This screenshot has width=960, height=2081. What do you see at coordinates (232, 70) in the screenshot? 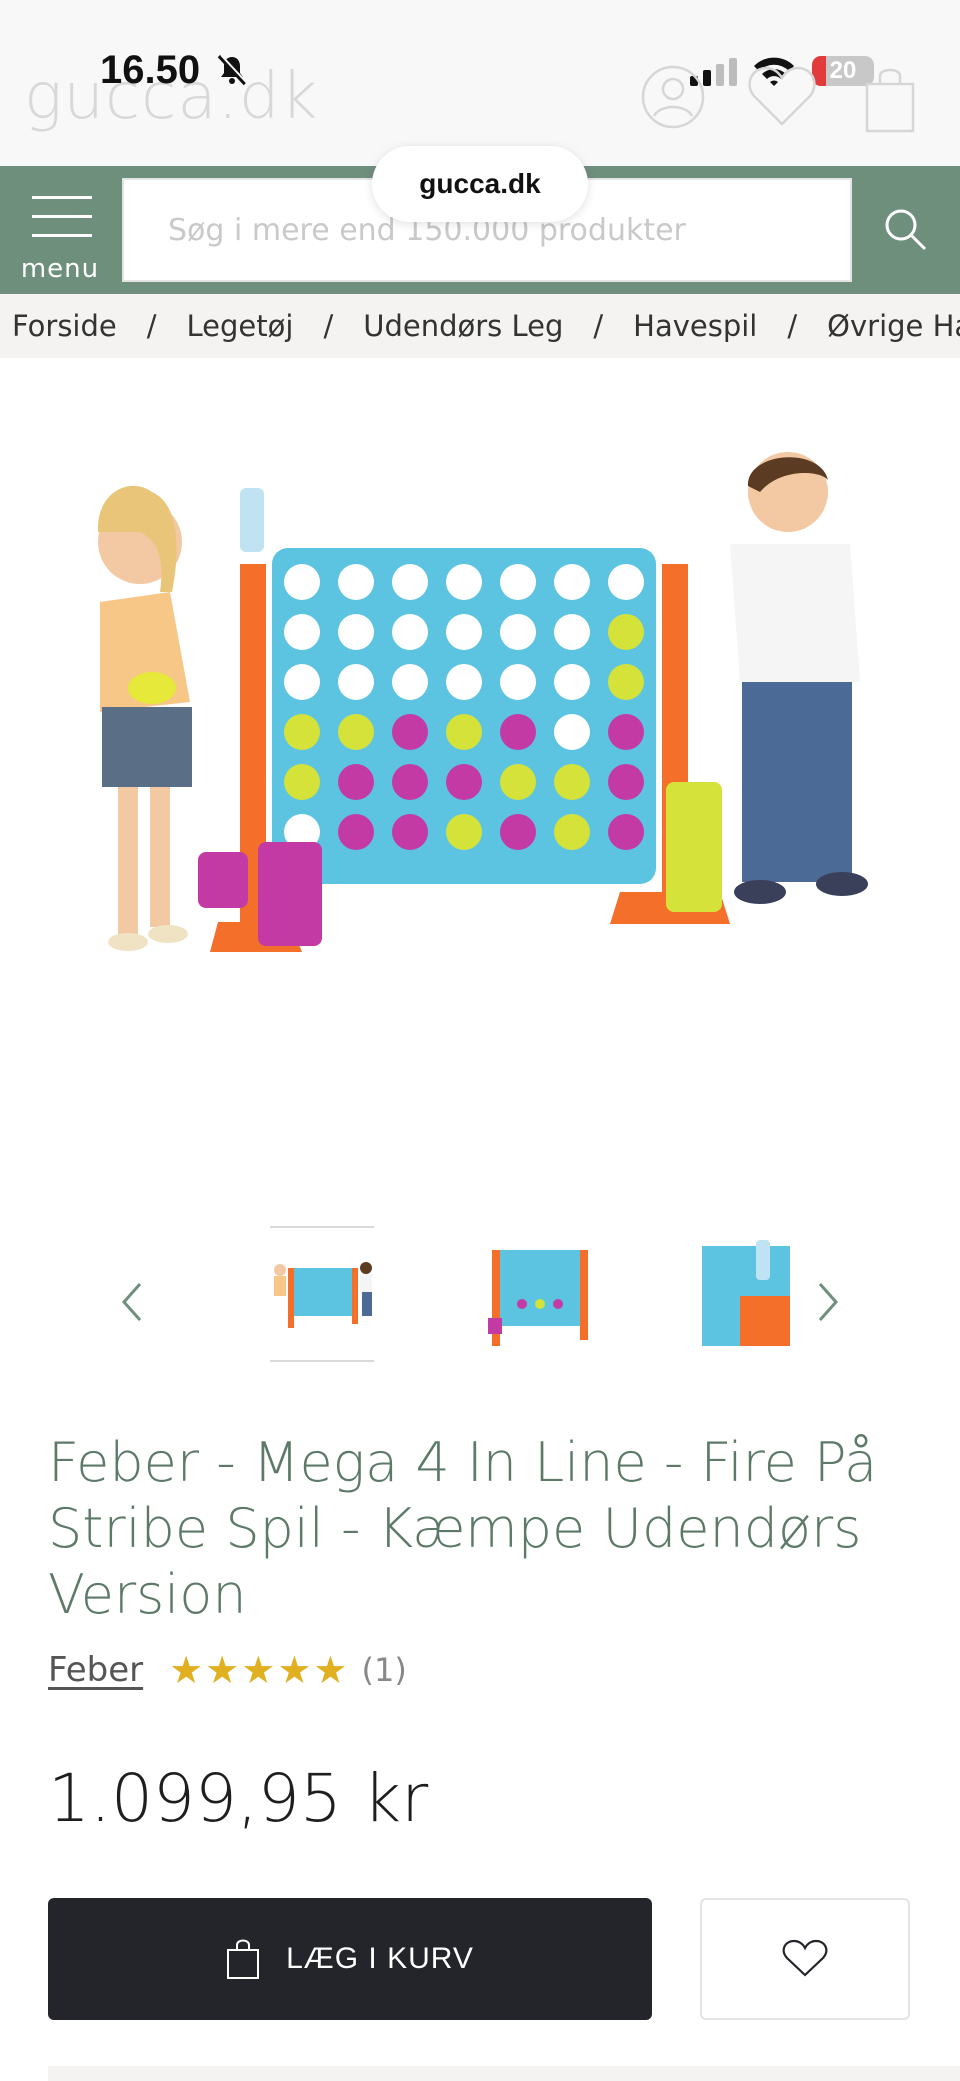
I see `bell-muted-icon` at bounding box center [232, 70].